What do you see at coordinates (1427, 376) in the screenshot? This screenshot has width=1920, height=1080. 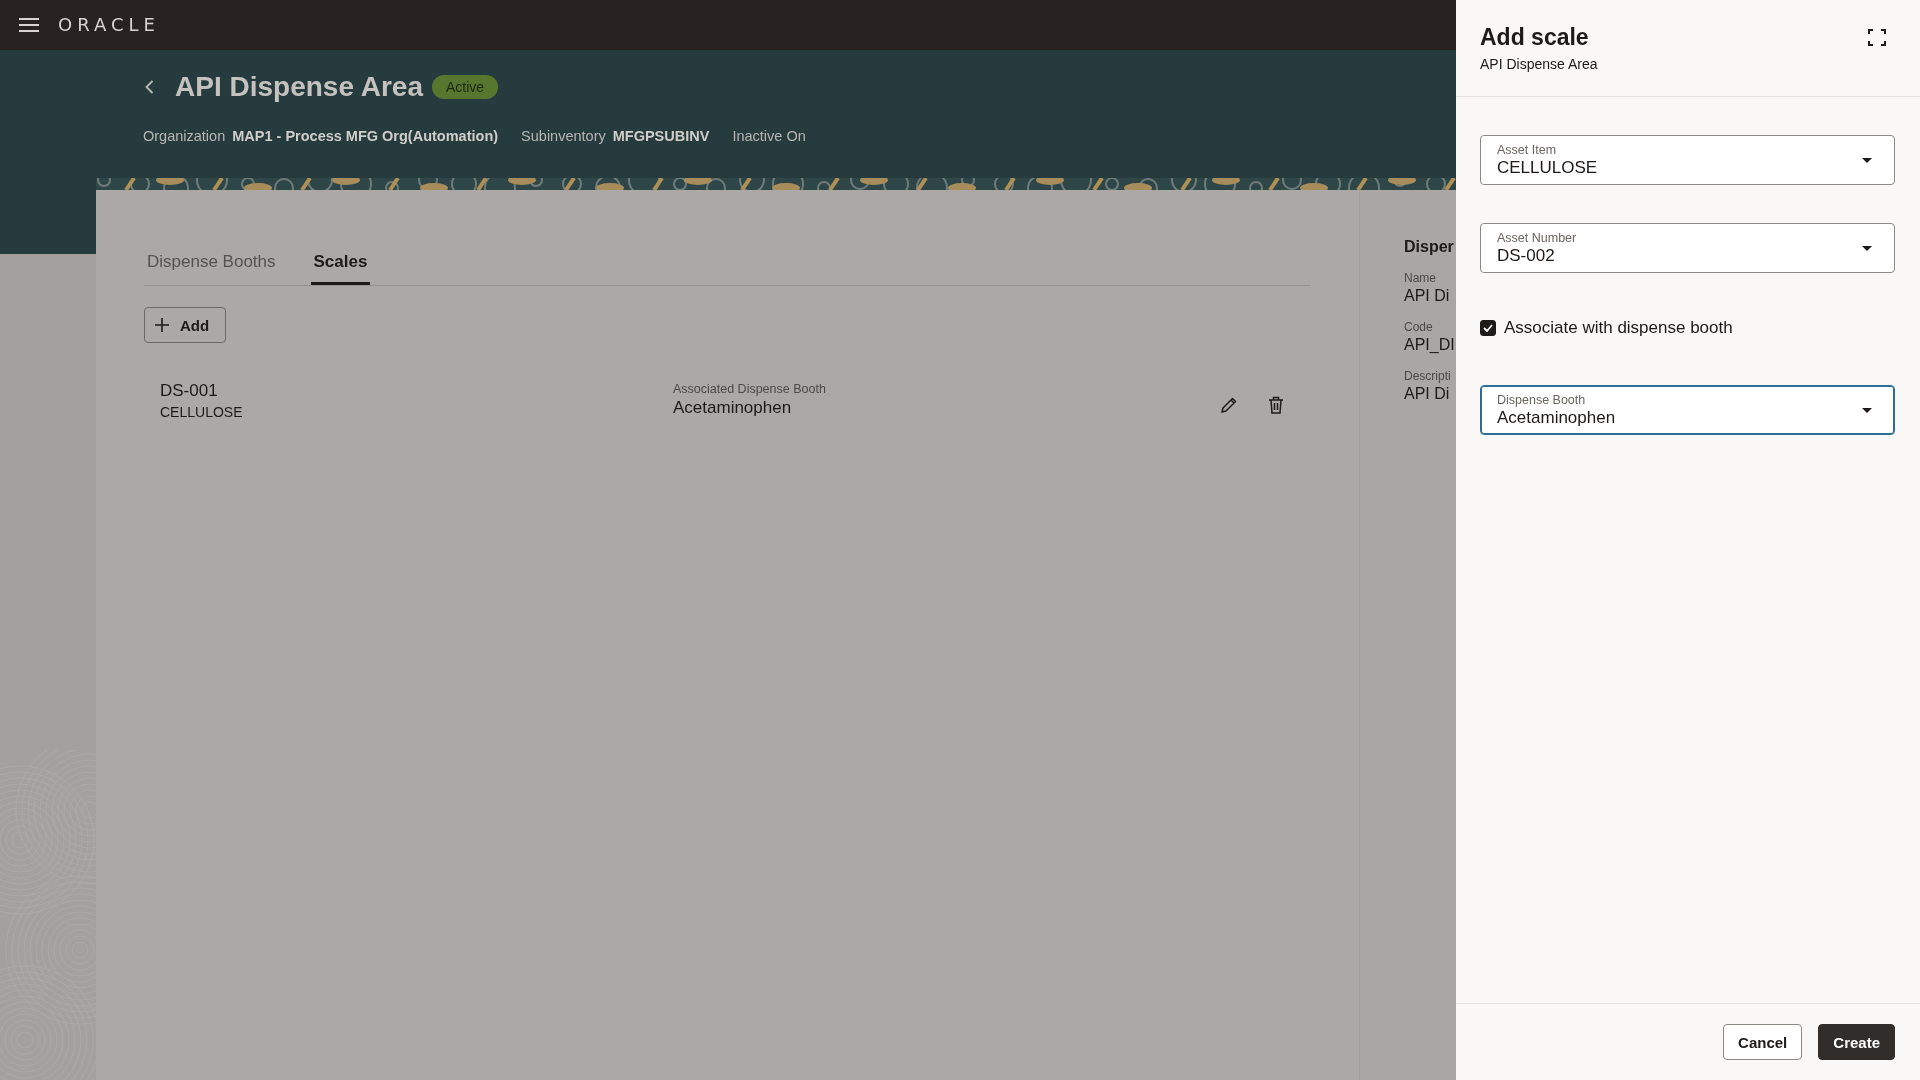 I see `field-label: Descripti` at bounding box center [1427, 376].